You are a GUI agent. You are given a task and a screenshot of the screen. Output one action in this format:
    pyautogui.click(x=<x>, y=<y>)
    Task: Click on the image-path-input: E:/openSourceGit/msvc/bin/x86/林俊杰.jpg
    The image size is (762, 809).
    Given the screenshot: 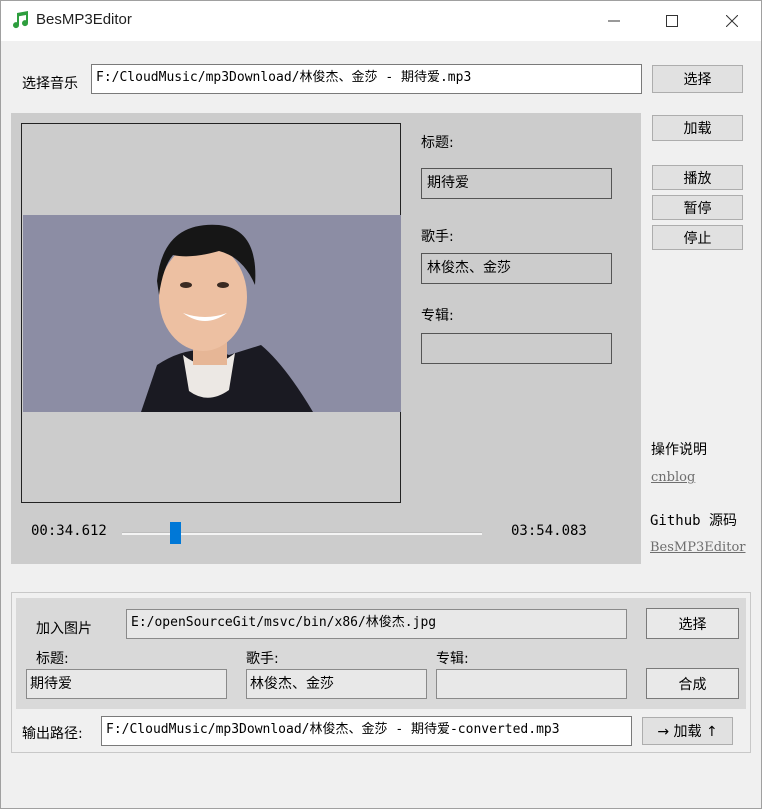 What is the action you would take?
    pyautogui.click(x=376, y=624)
    